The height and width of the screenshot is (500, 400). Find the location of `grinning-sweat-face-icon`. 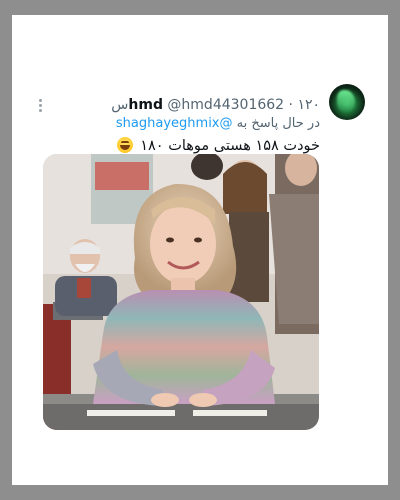

grinning-sweat-face-icon is located at coordinates (124, 145).